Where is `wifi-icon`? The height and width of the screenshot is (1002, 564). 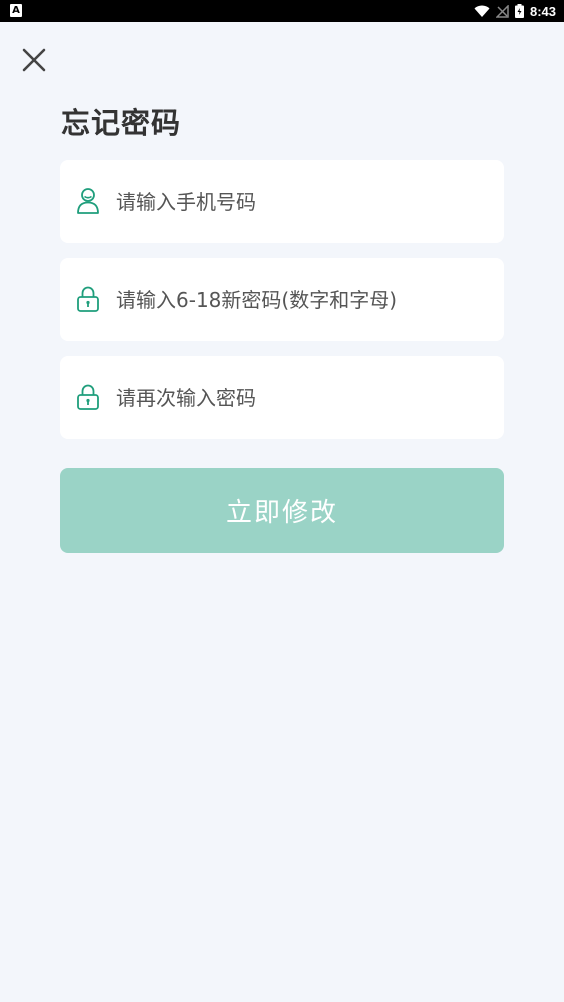
wifi-icon is located at coordinates (482, 11).